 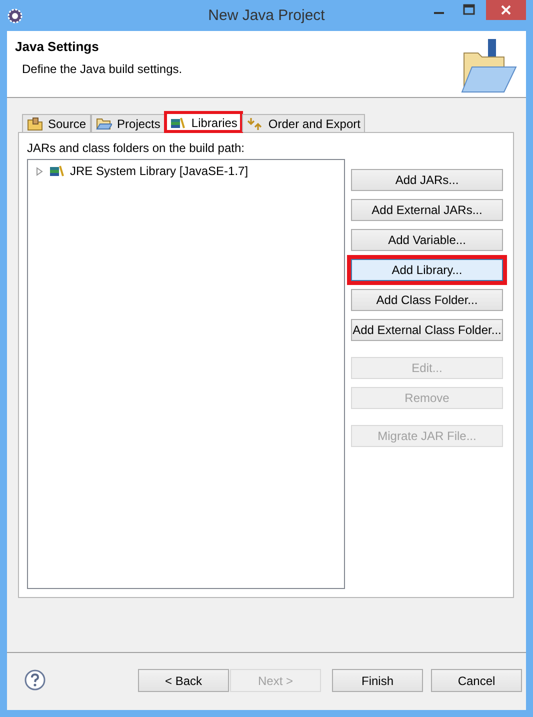 I want to click on folder-icon, so click(x=104, y=123).